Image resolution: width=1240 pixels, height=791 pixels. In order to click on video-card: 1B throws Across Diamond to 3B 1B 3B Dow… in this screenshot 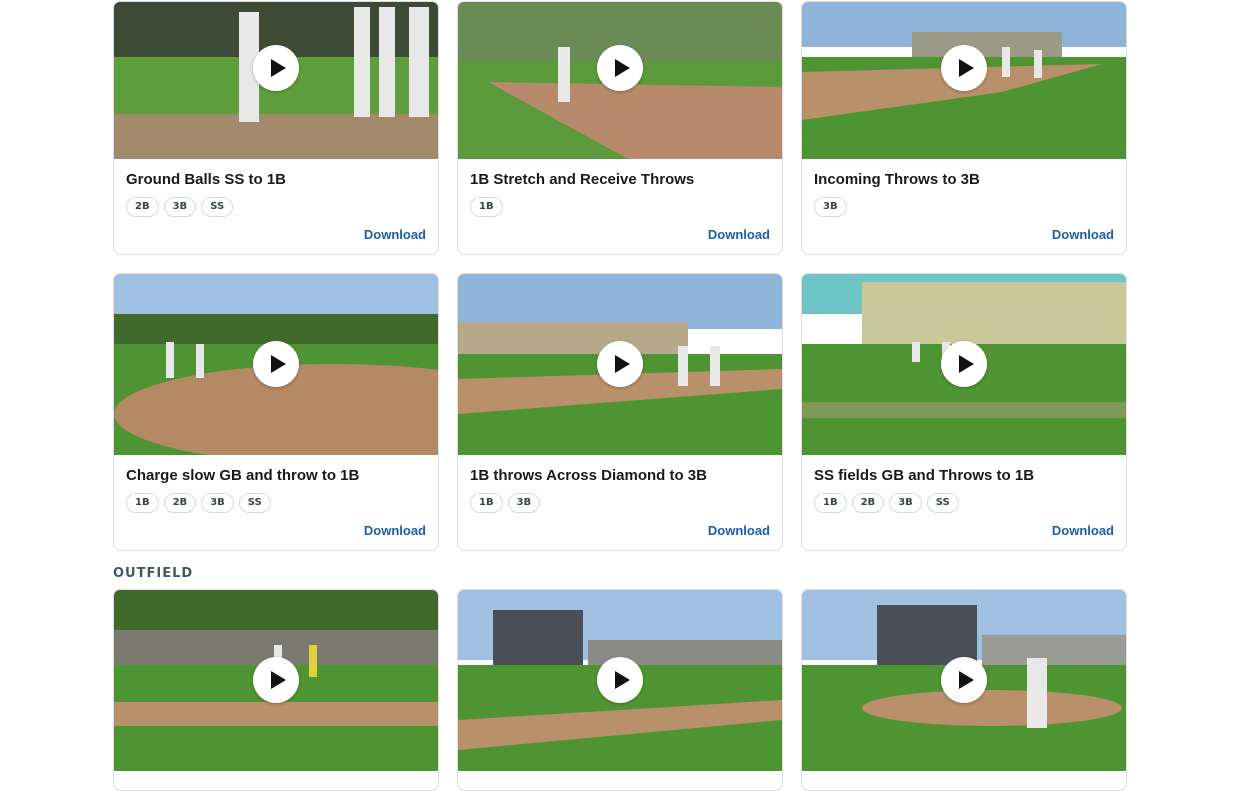, I will do `click(620, 412)`.